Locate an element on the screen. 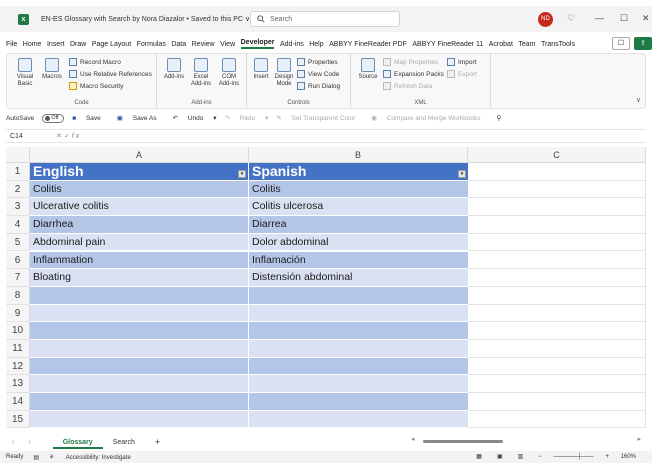  name-box: C14 is located at coordinates (31, 136).